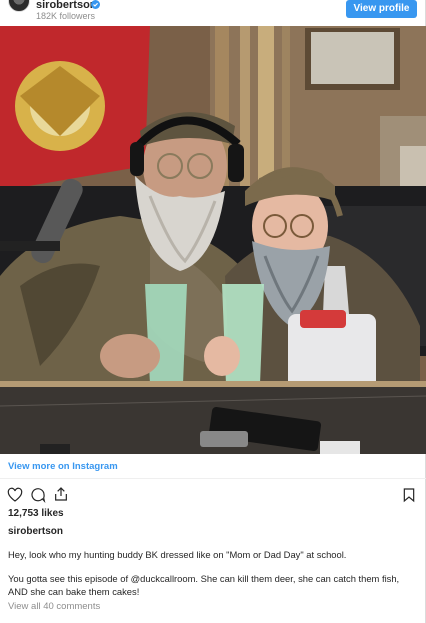 This screenshot has height=623, width=426. What do you see at coordinates (35, 531) in the screenshot?
I see `caption-username: sirobertson` at bounding box center [35, 531].